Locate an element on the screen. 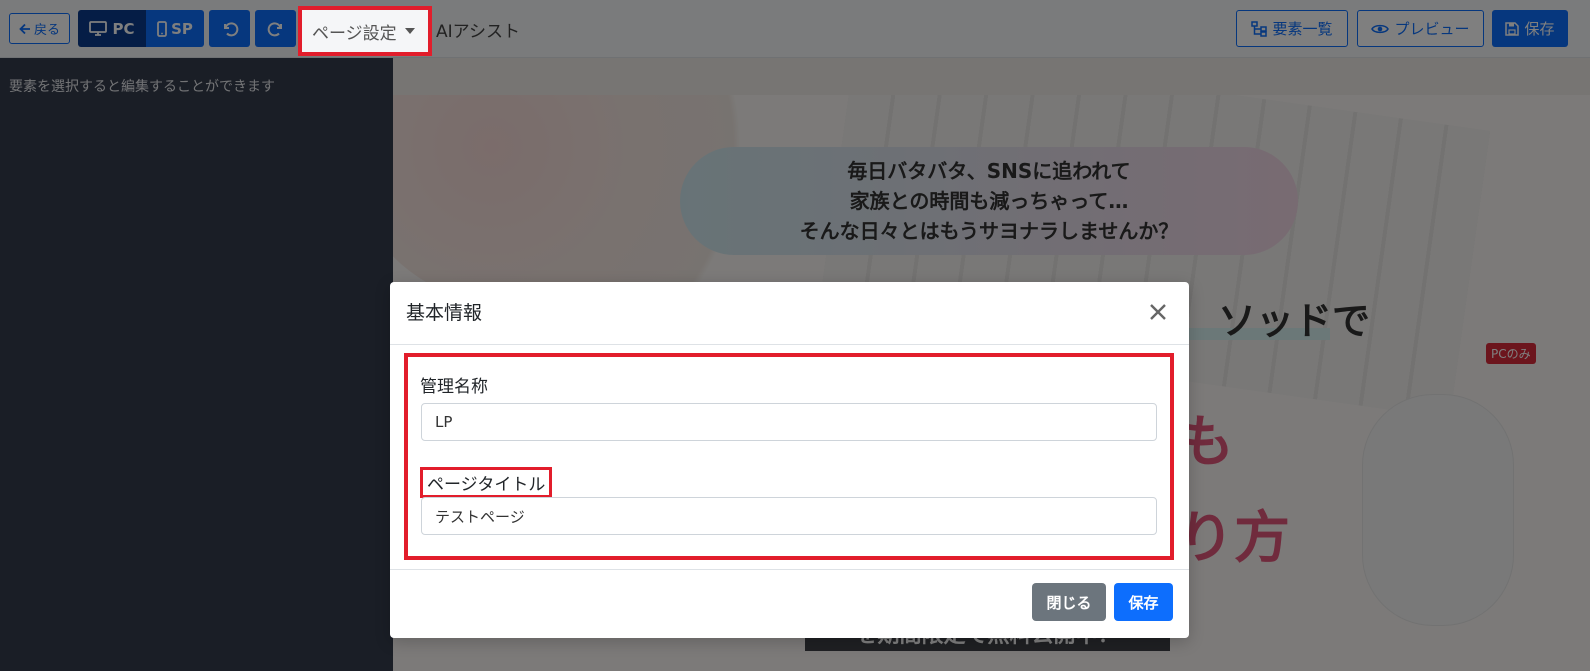  modal-header-divider is located at coordinates (789, 344).